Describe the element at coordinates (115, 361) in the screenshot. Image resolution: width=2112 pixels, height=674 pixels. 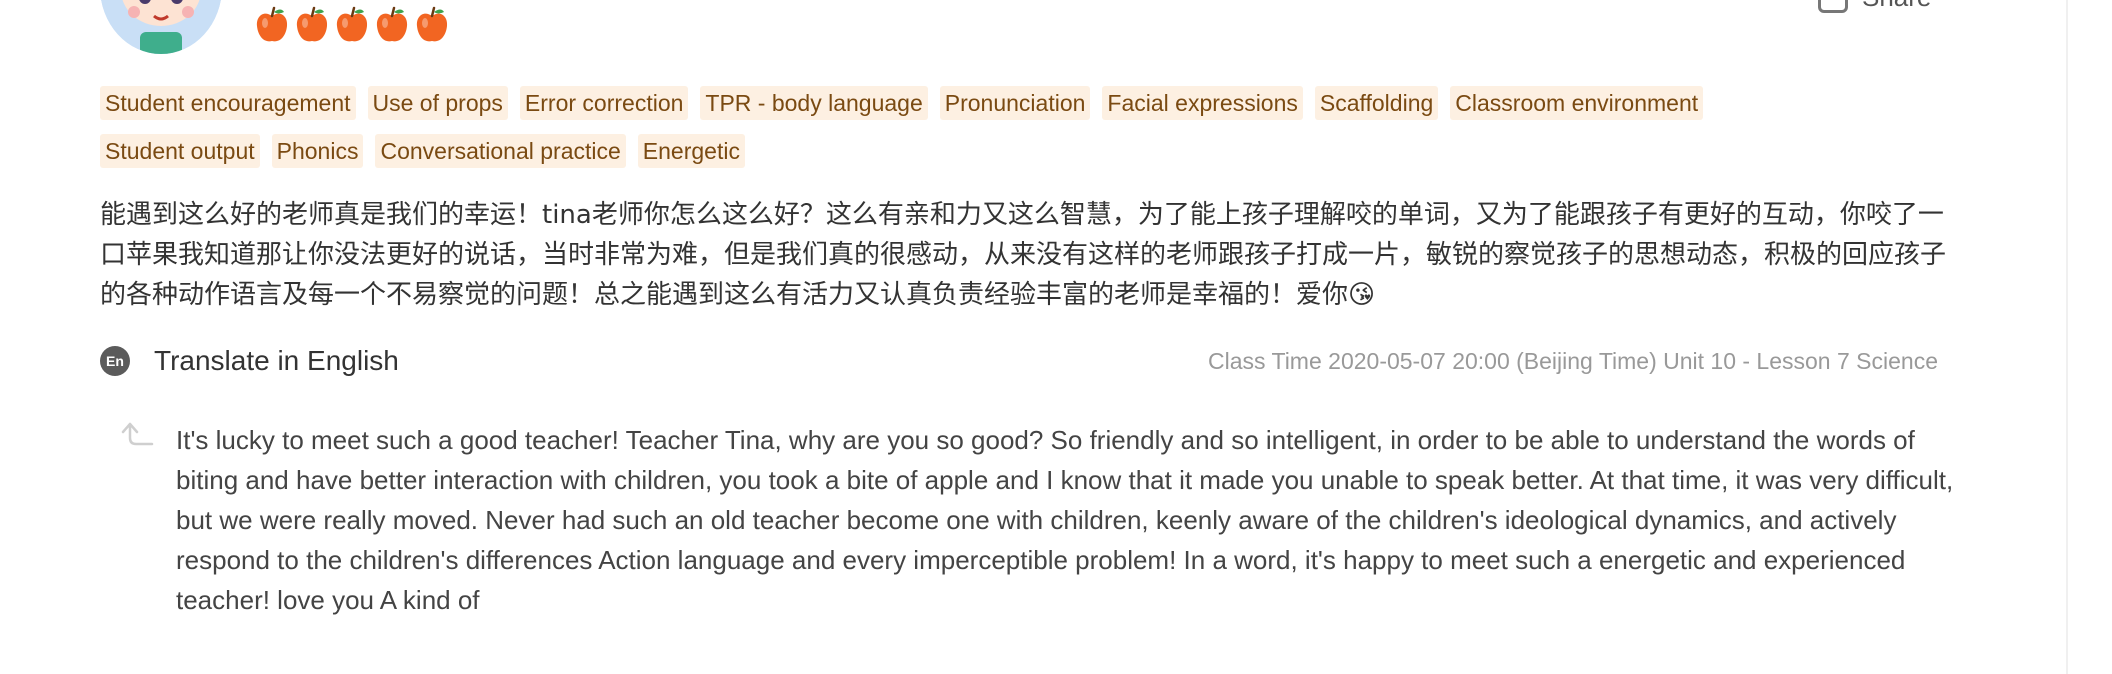
I see `language-icon: En` at that location.